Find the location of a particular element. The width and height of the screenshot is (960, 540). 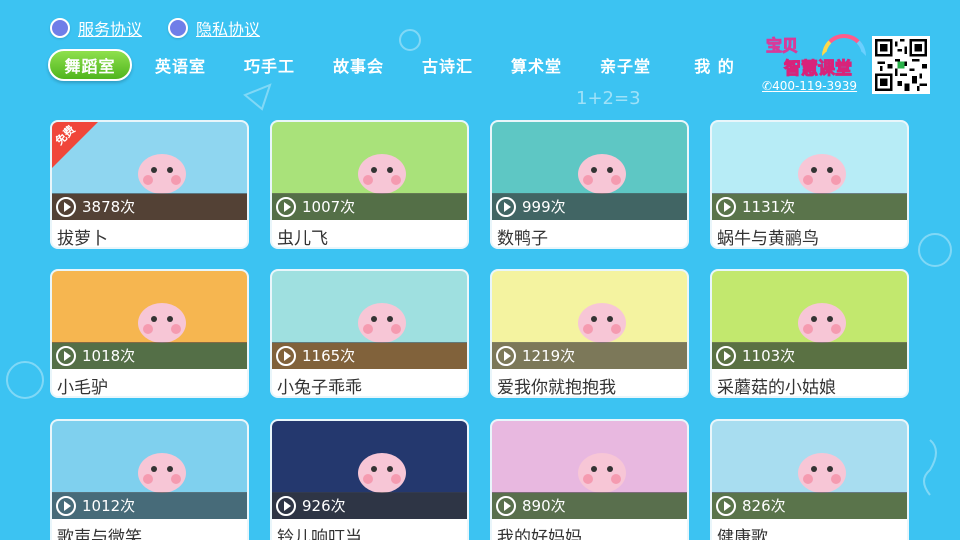

play-count: 890次 is located at coordinates (544, 506).